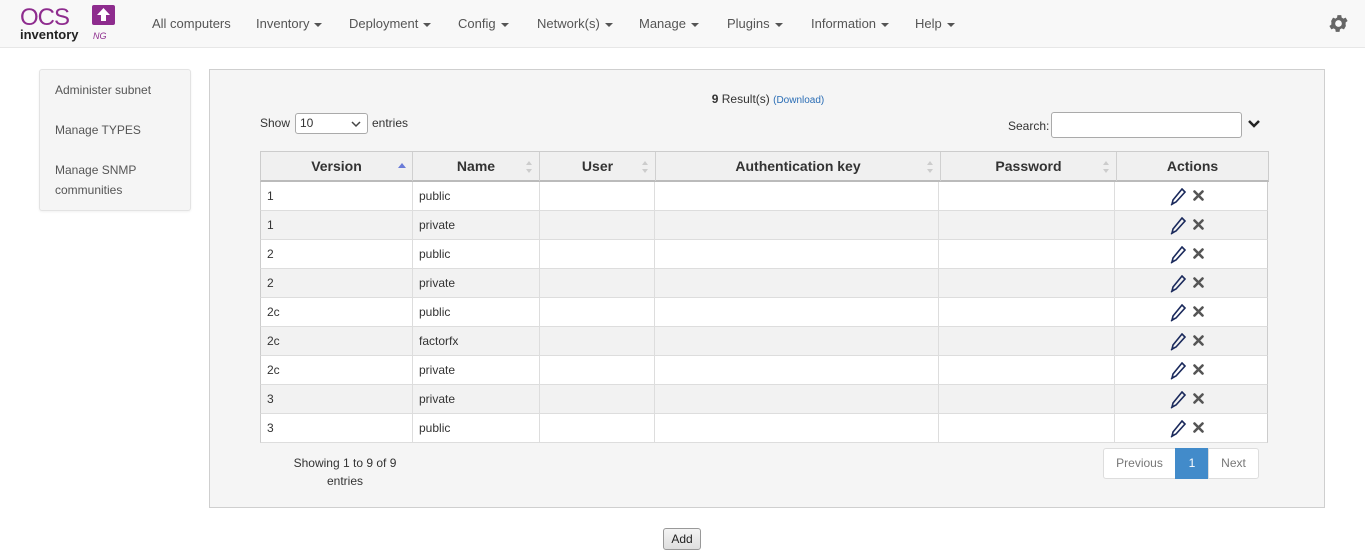  Describe the element at coordinates (850, 23) in the screenshot. I see `nav-information: Information` at that location.